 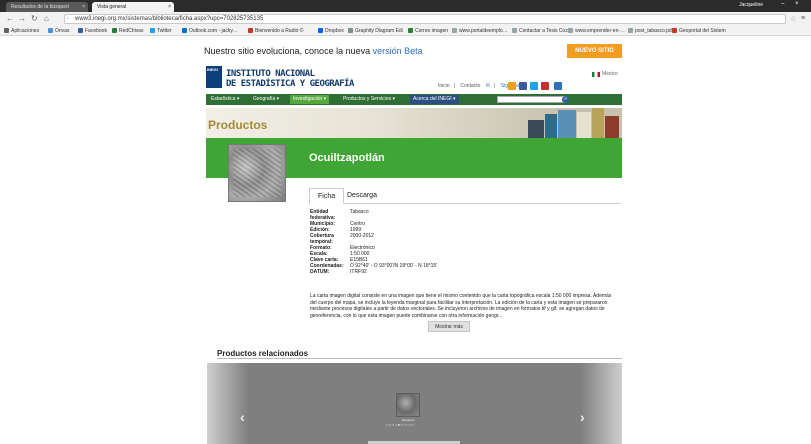 I want to click on carousel-next-icon: ›, so click(x=582, y=417).